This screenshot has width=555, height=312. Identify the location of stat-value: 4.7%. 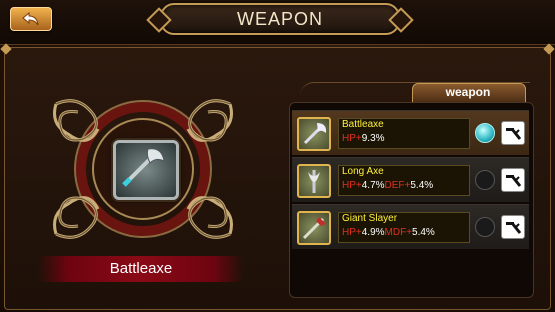
(373, 185).